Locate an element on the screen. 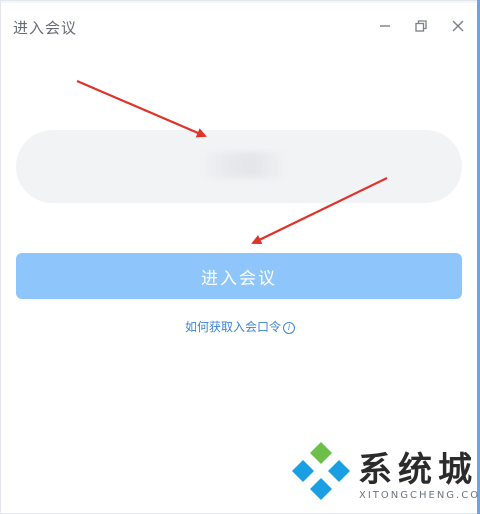 The height and width of the screenshot is (514, 480). watermark-name: 系统城 is located at coordinates (418, 470).